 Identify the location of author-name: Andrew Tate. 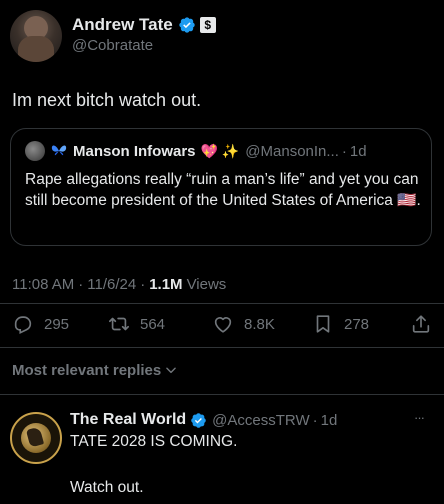
(122, 25).